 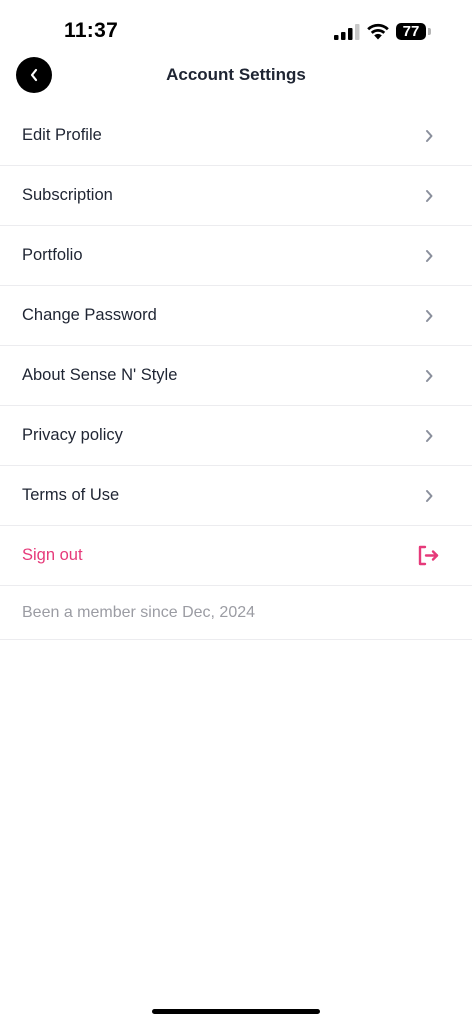 What do you see at coordinates (52, 255) in the screenshot?
I see `menu-item-label: Portfolio` at bounding box center [52, 255].